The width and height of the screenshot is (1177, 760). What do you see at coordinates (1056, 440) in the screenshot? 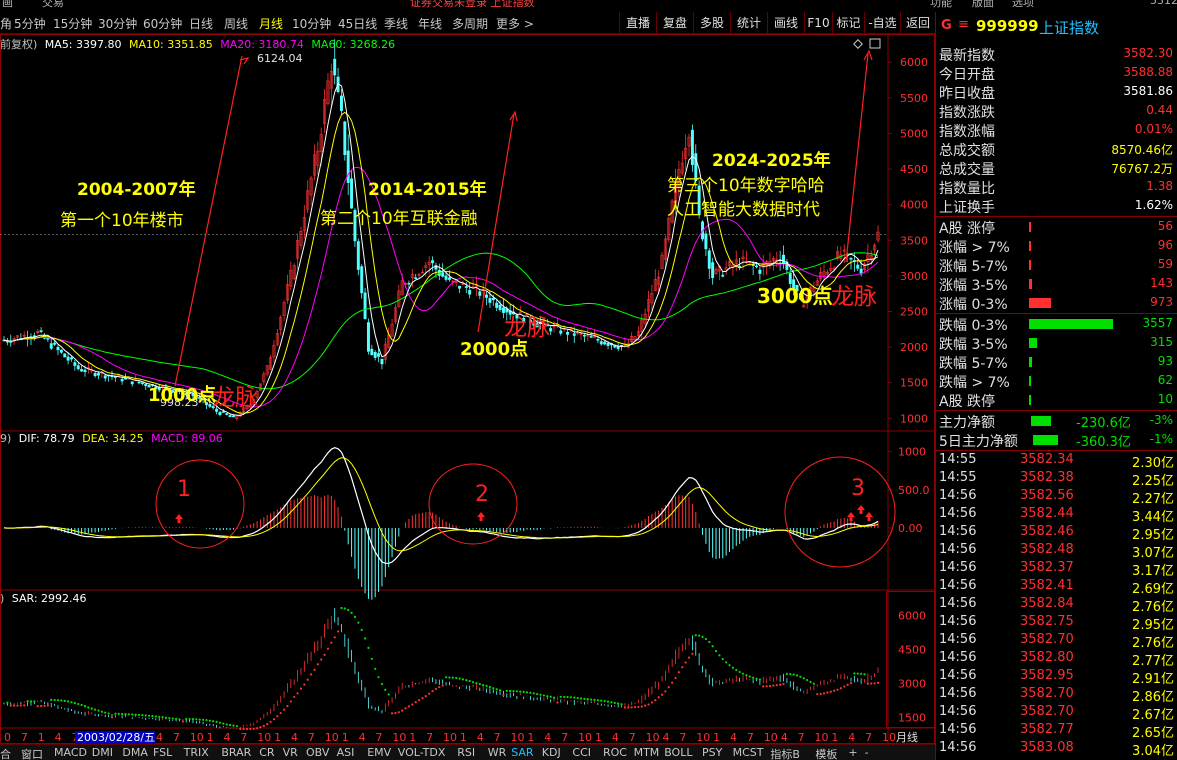
I see `capital-flow-row: 5日主力净额 -360.3亿 -1%` at bounding box center [1056, 440].